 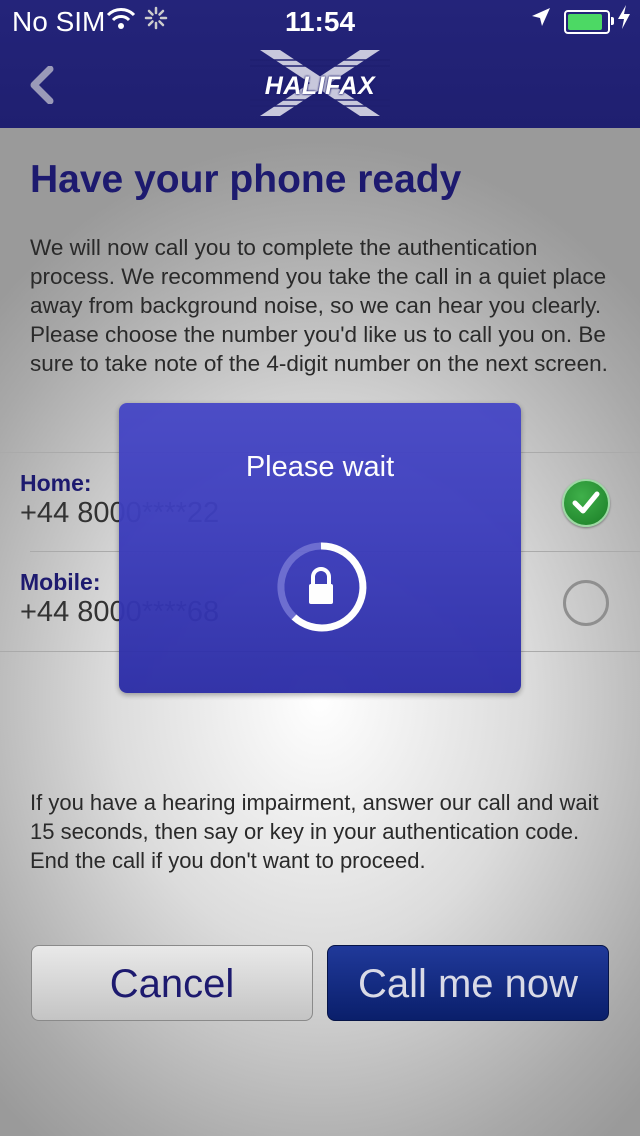 What do you see at coordinates (60, 582) in the screenshot?
I see `option-label: Mobile:` at bounding box center [60, 582].